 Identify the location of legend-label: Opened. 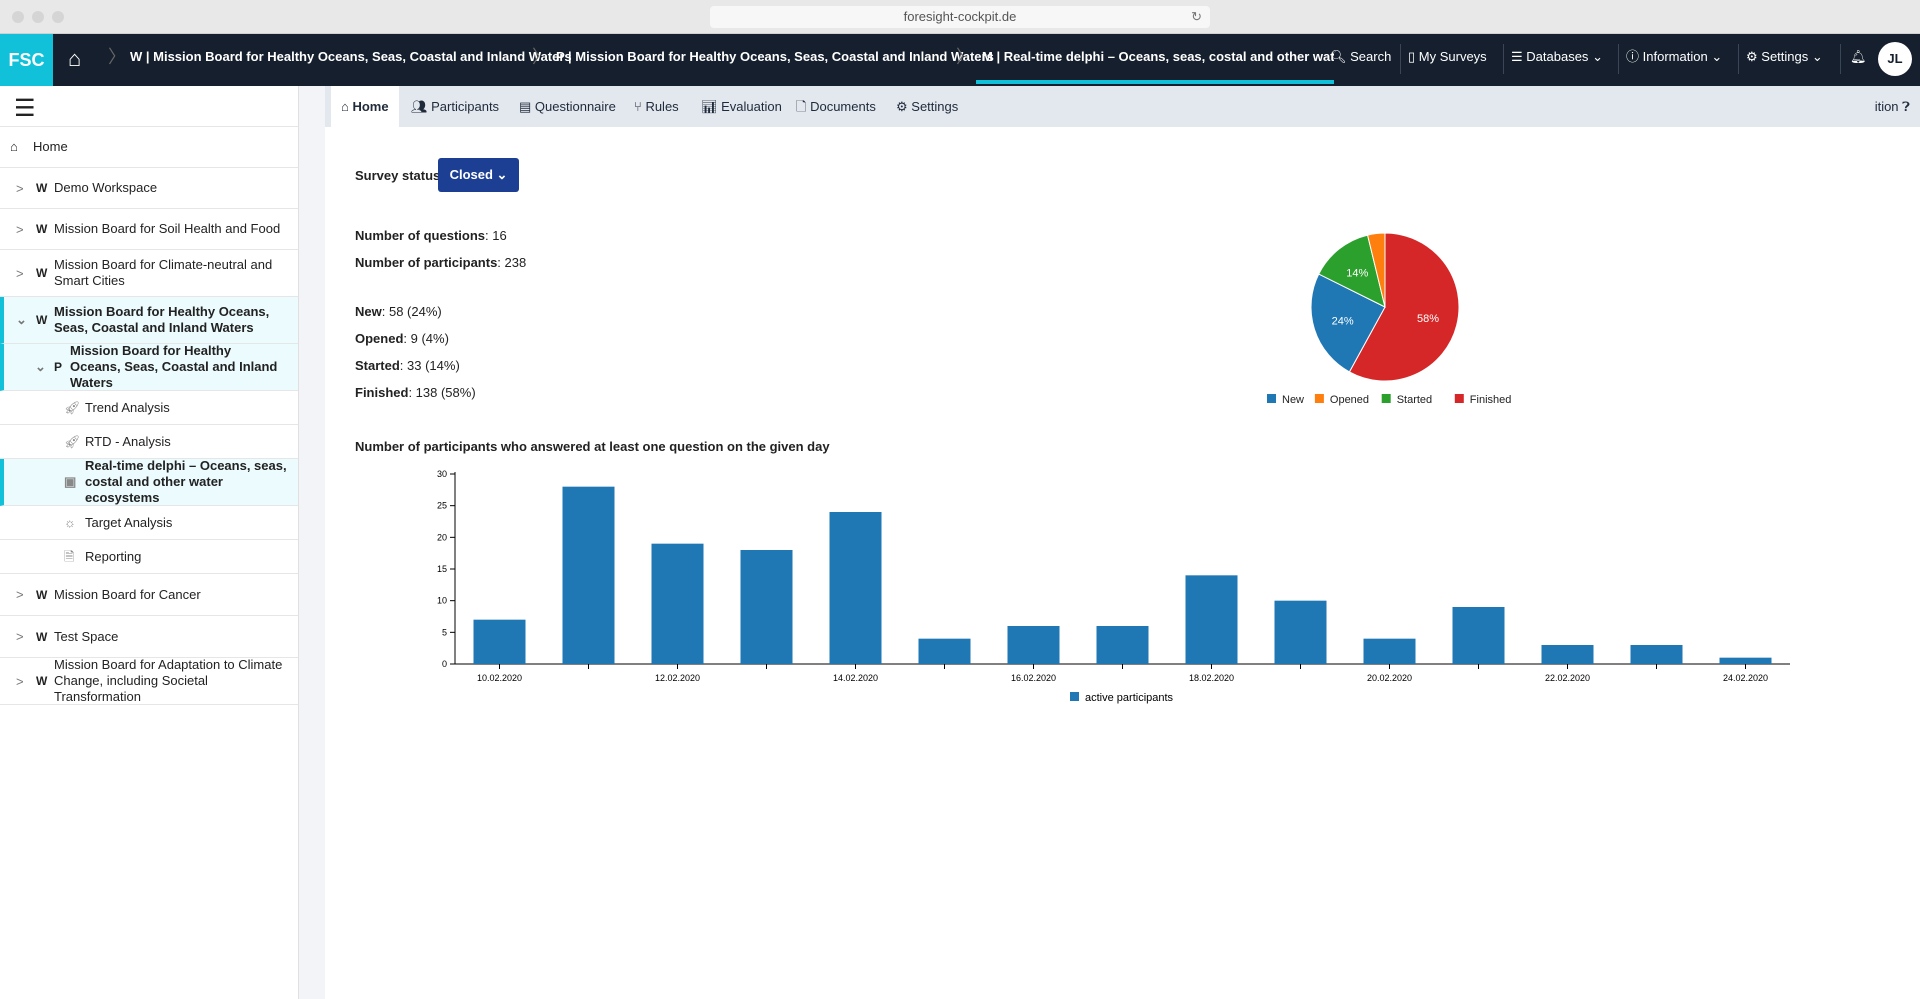
(1349, 400).